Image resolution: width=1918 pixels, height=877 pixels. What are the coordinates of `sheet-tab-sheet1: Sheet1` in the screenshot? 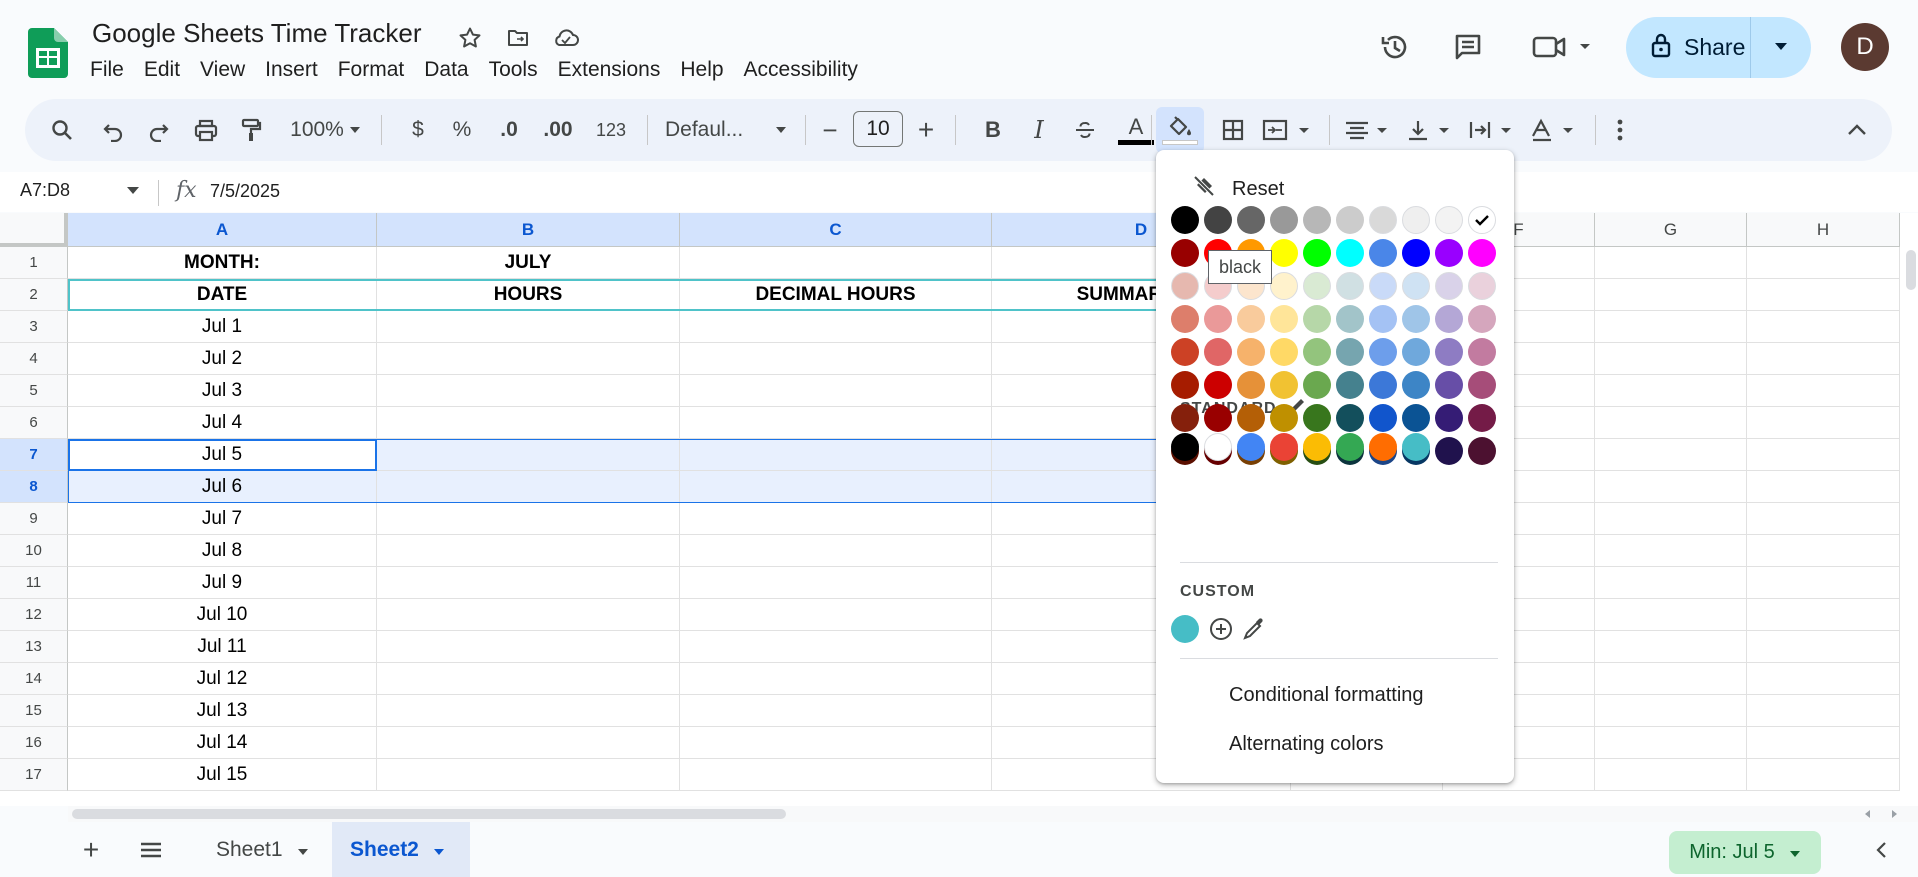 It's located at (263, 849).